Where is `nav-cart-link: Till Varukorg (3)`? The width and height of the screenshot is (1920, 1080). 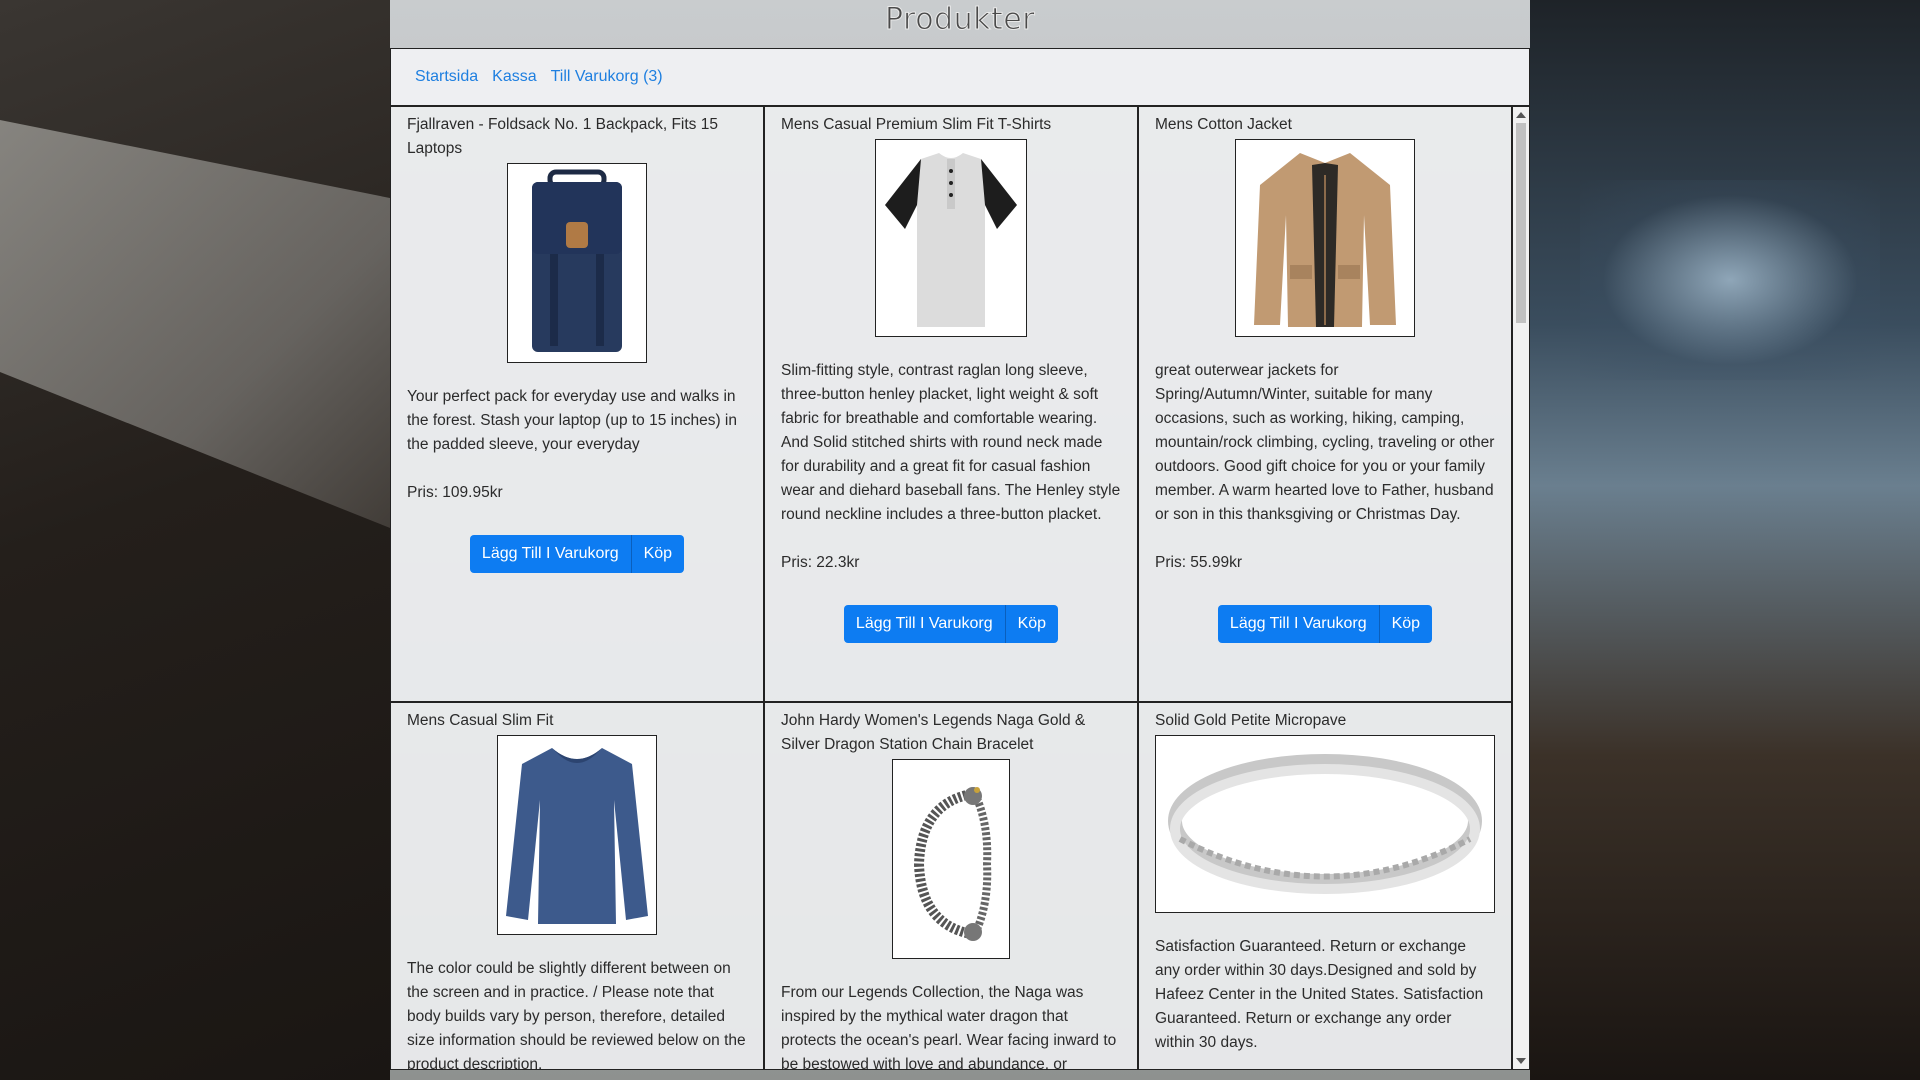 nav-cart-link: Till Varukorg (3) is located at coordinates (607, 77).